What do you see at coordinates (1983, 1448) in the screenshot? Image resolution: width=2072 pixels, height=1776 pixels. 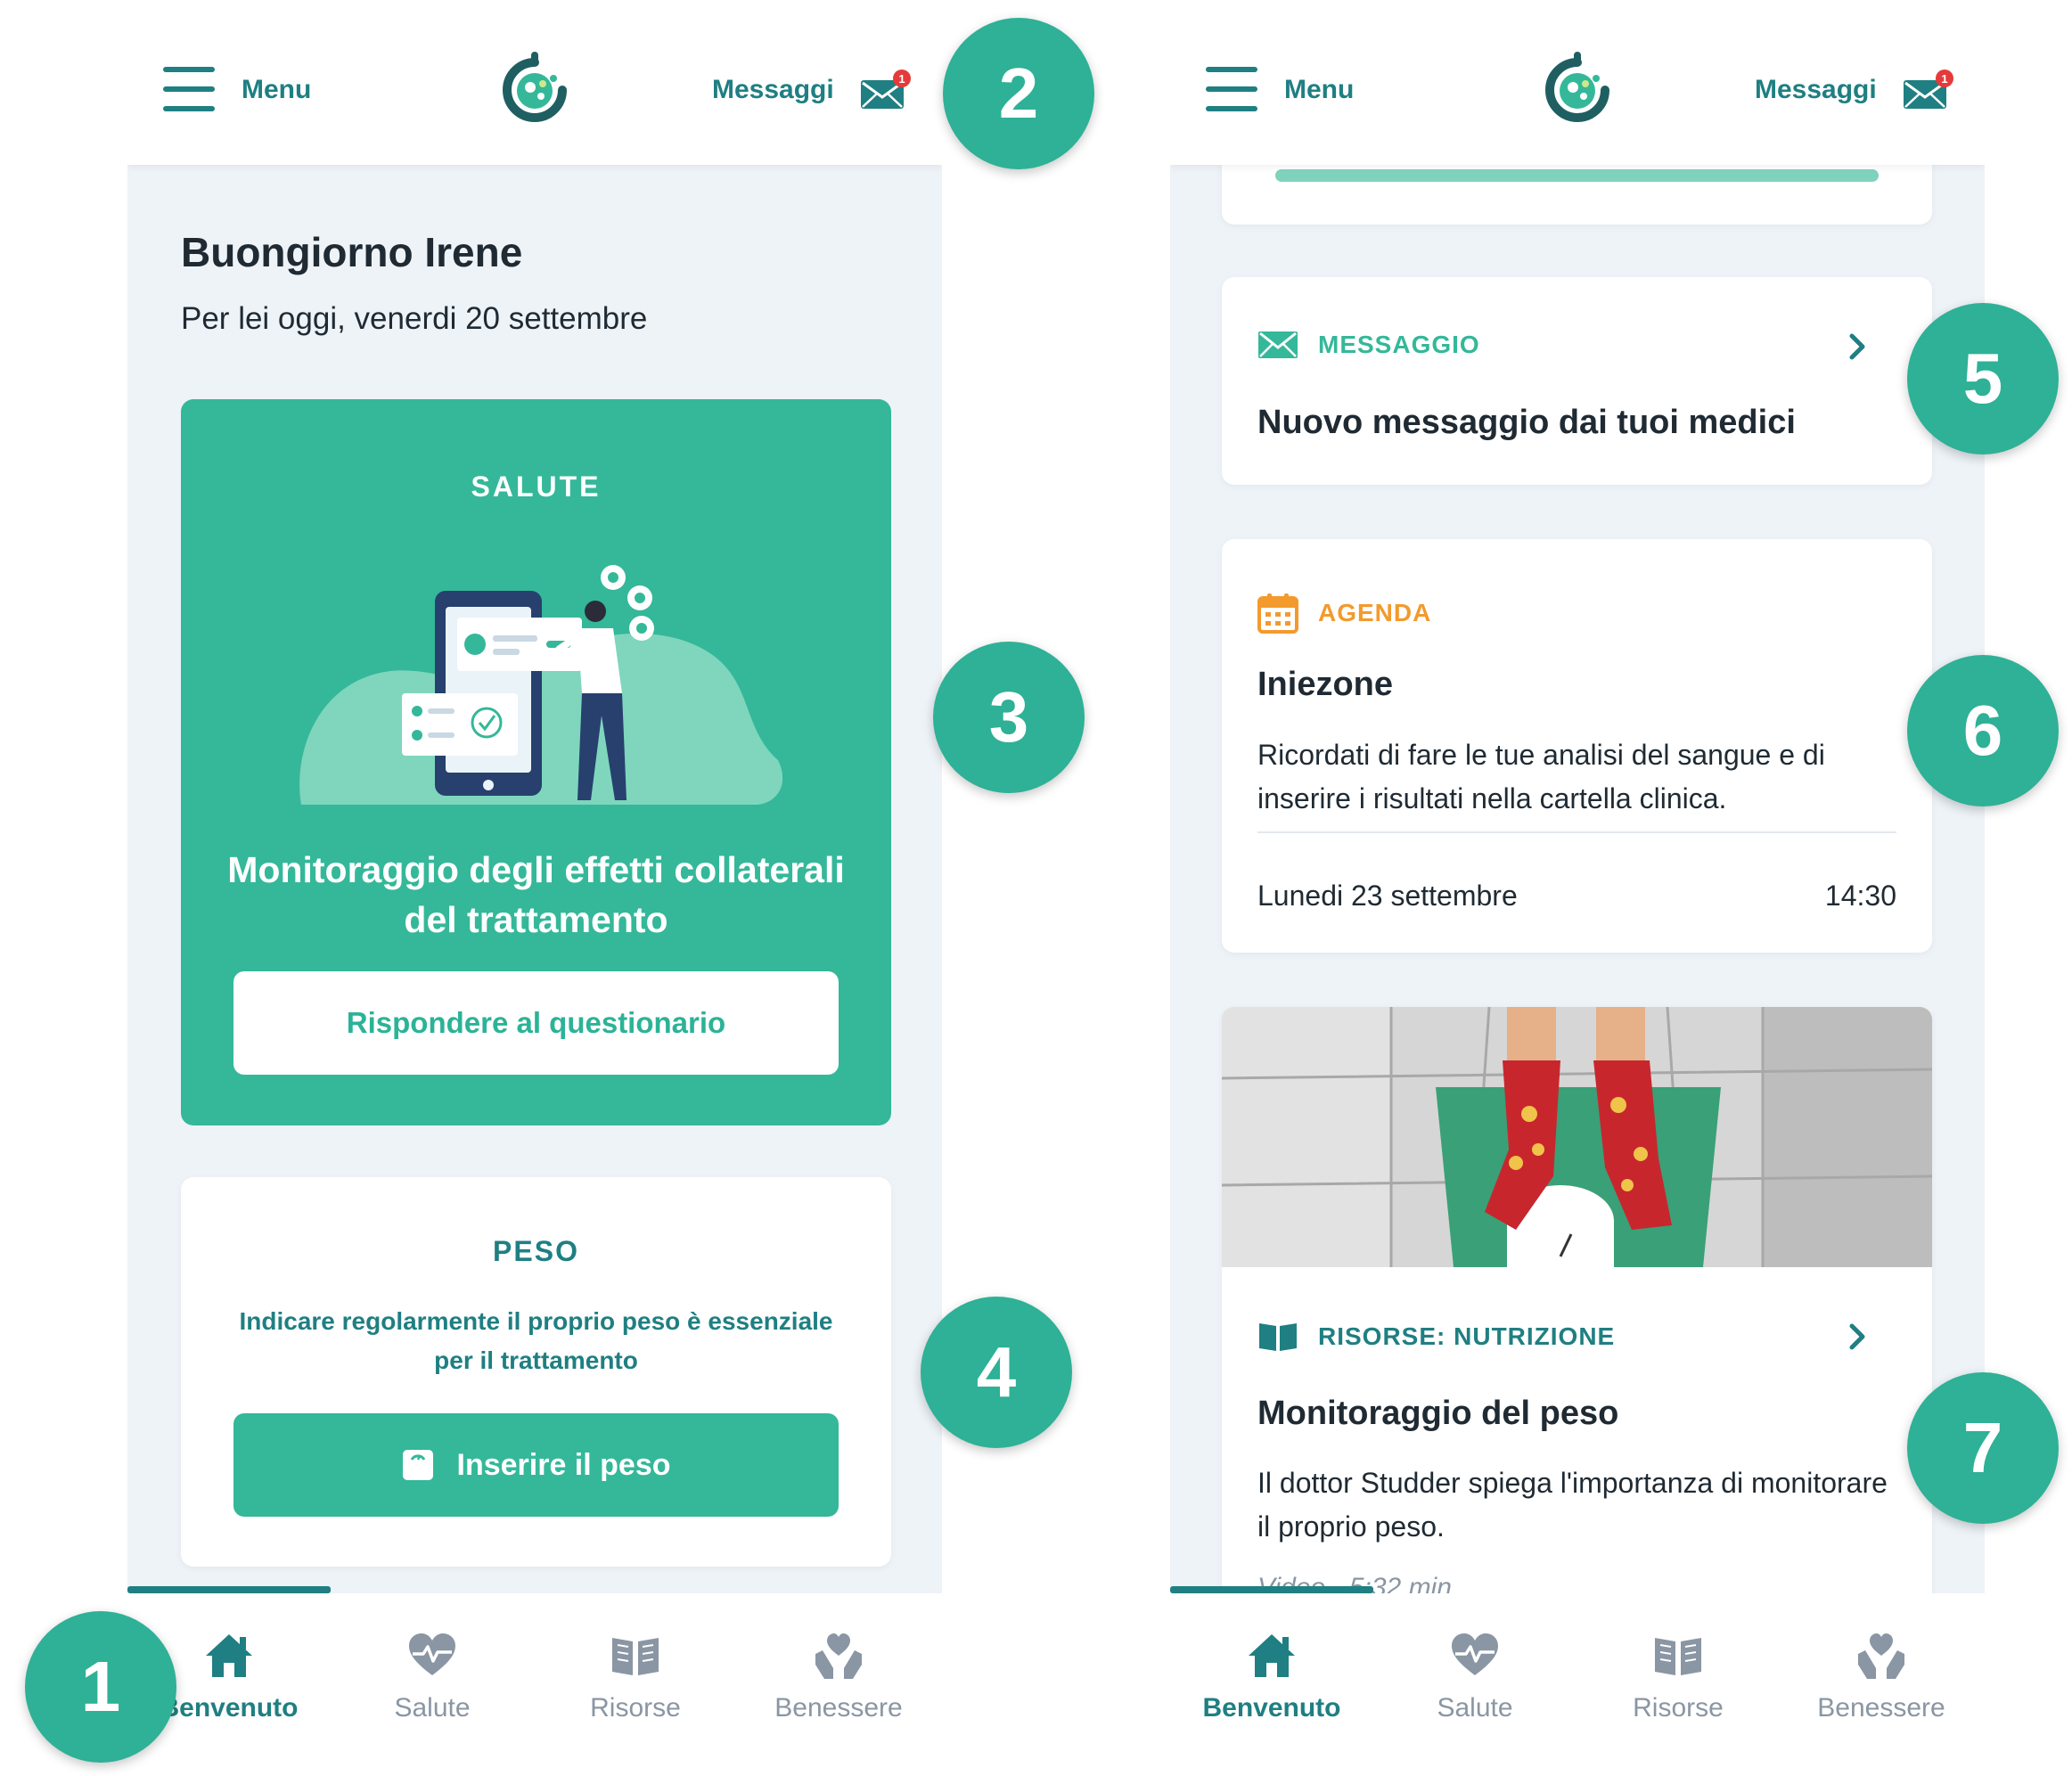 I see `annotation-badge-7: 7` at bounding box center [1983, 1448].